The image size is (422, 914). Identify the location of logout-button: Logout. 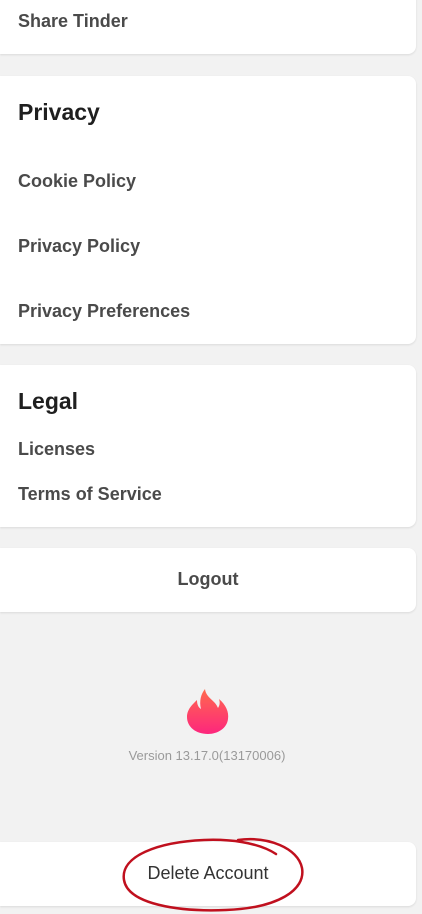
(208, 579).